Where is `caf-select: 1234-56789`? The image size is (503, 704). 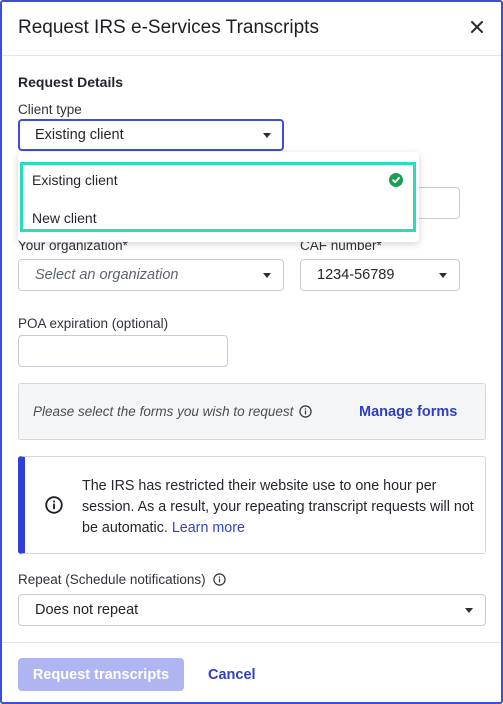
caf-select: 1234-56789 is located at coordinates (380, 275).